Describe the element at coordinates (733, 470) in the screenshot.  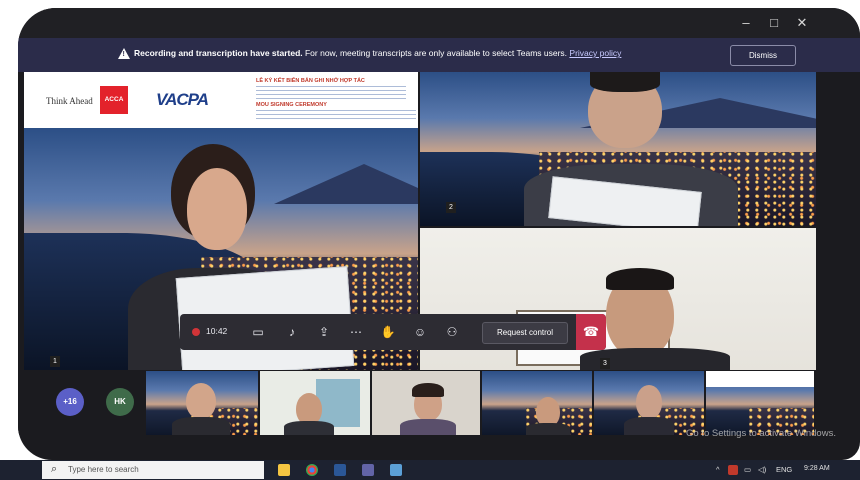
I see `tray-app-icon` at that location.